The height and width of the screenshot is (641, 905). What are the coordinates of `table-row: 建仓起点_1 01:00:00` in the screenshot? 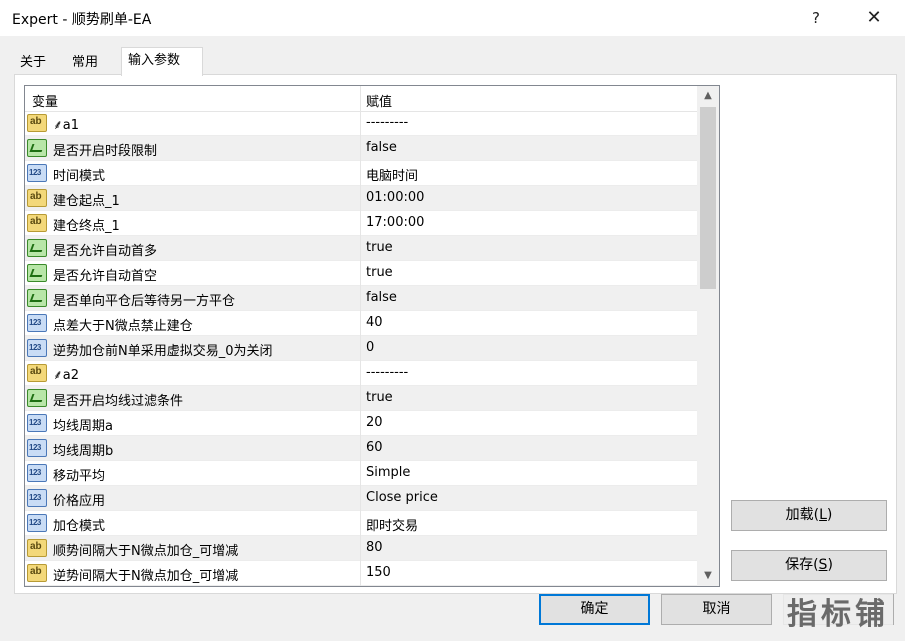 It's located at (361, 198).